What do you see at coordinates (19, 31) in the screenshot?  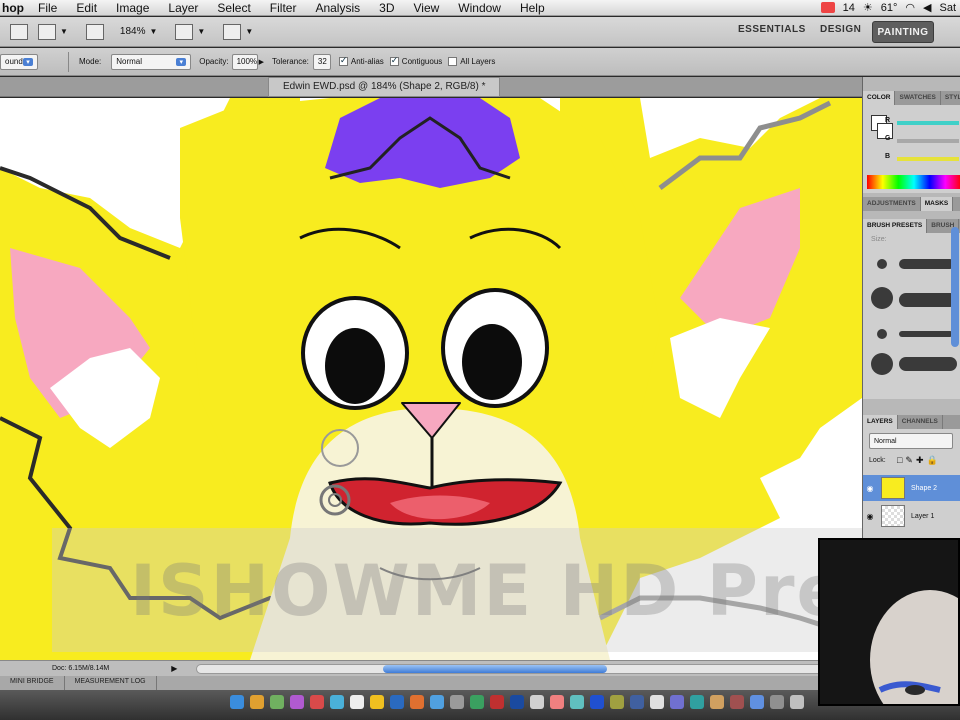 I see `bridge-icon` at bounding box center [19, 31].